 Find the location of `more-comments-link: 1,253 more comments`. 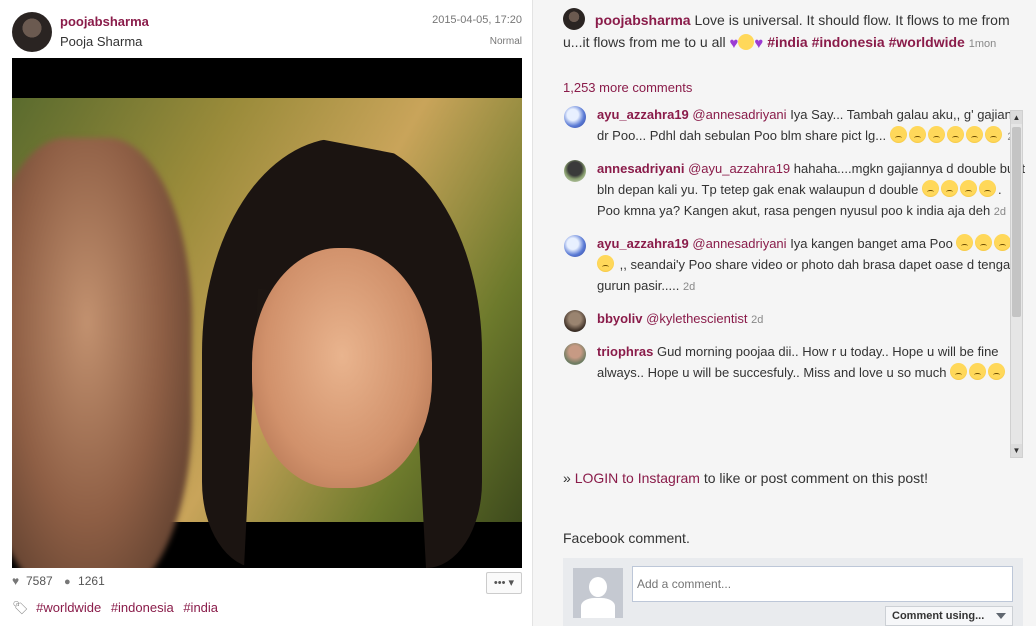

more-comments-link: 1,253 more comments is located at coordinates (627, 87).